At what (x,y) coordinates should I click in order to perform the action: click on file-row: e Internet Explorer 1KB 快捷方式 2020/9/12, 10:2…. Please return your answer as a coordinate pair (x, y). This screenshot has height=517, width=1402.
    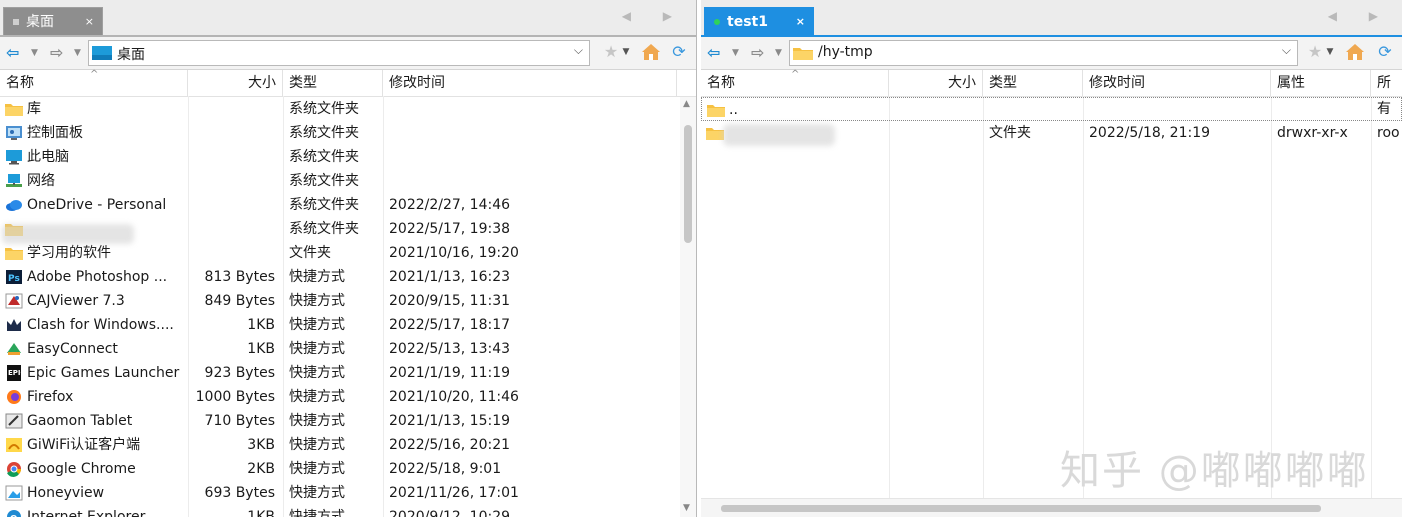
    Looking at the image, I should click on (348, 511).